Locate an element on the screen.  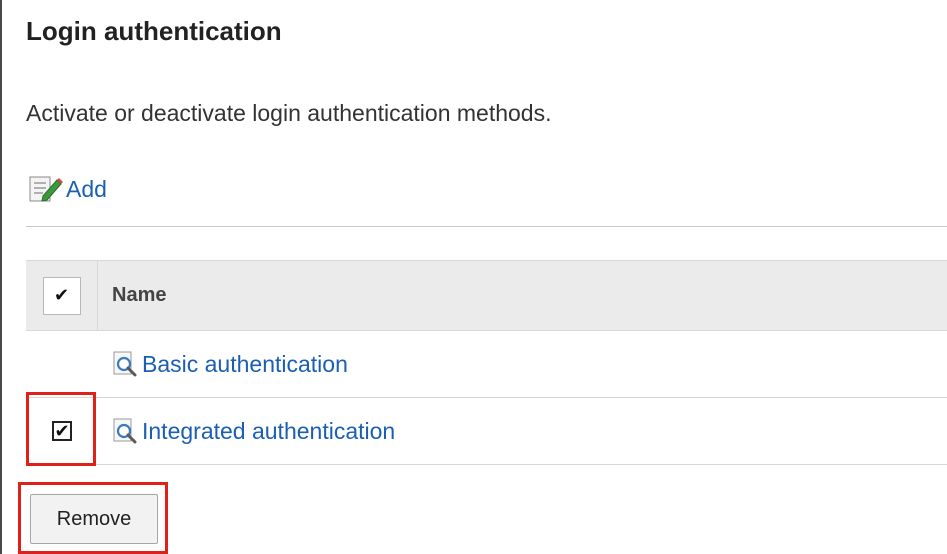
add-label: Add is located at coordinates (86, 188).